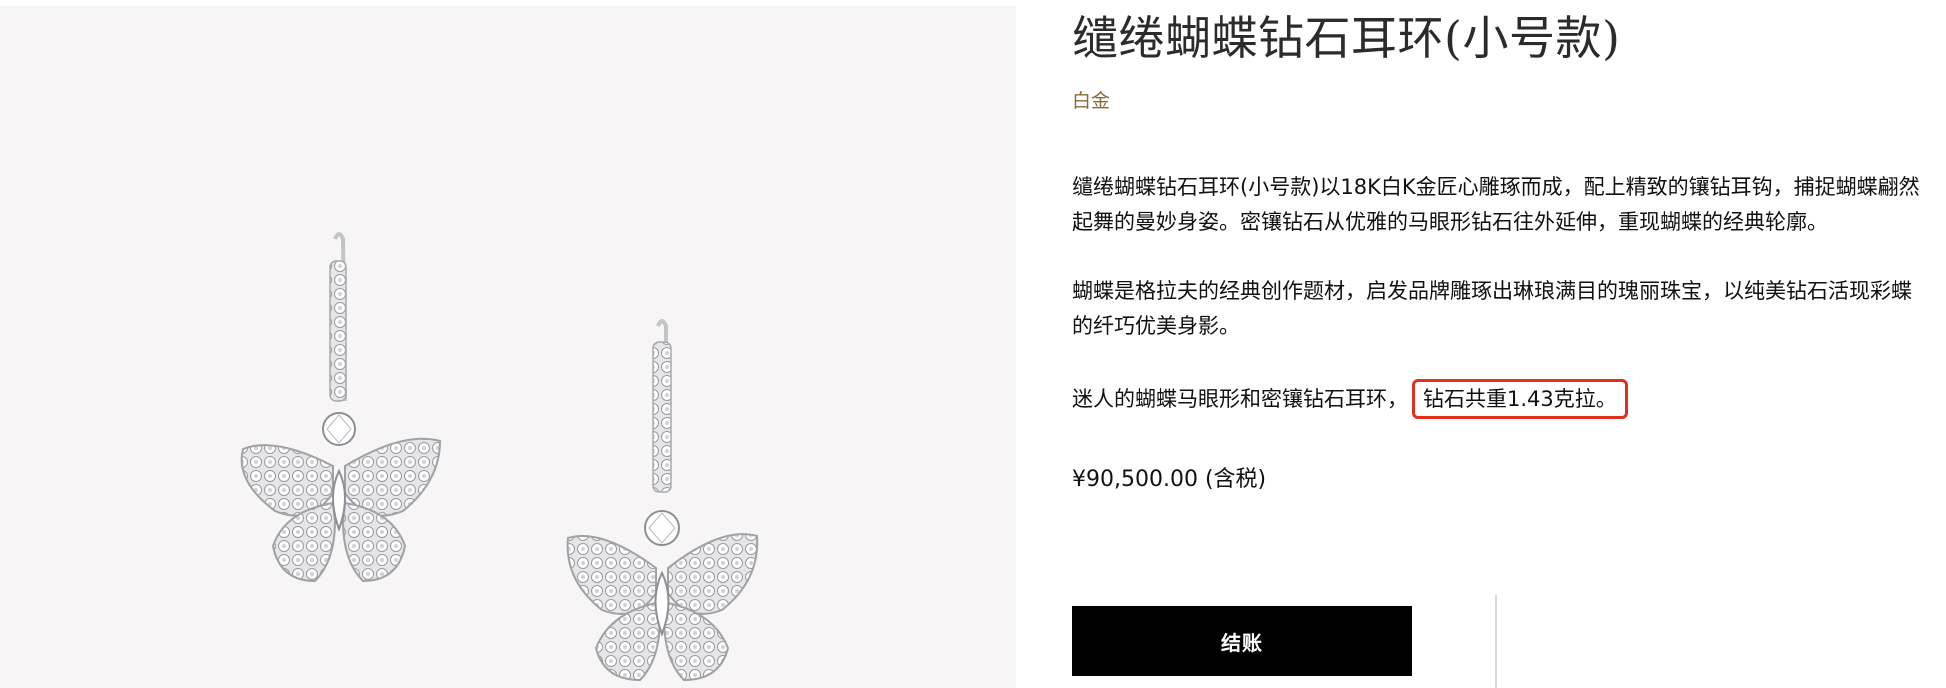 The height and width of the screenshot is (688, 1946). What do you see at coordinates (1242, 641) in the screenshot?
I see `checkout-button: 结账` at bounding box center [1242, 641].